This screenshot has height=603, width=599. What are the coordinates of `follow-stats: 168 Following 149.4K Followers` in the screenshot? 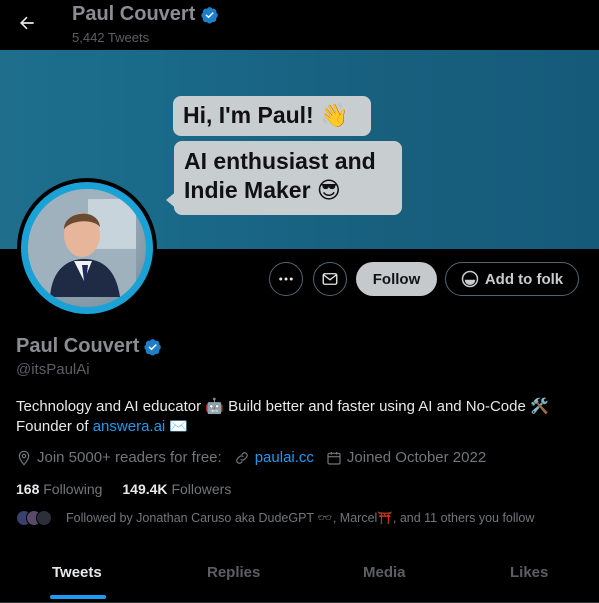 It's located at (123, 489).